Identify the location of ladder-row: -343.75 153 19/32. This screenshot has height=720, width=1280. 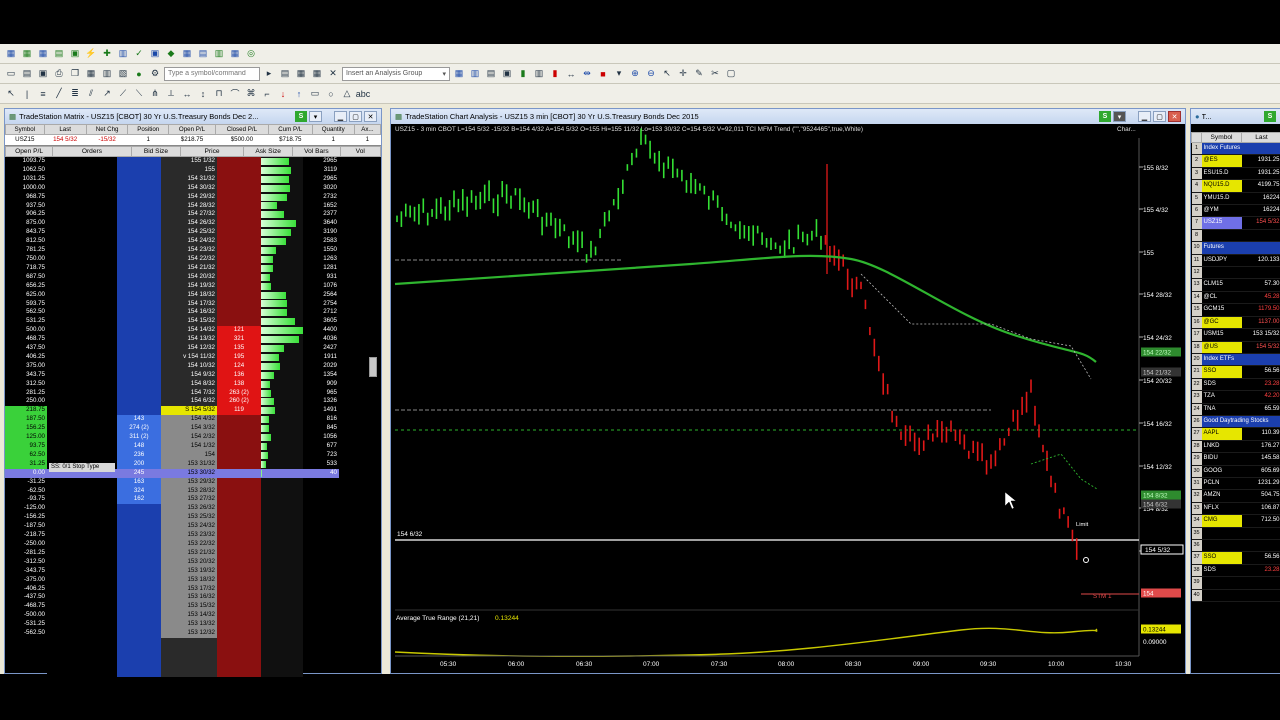
(172, 571).